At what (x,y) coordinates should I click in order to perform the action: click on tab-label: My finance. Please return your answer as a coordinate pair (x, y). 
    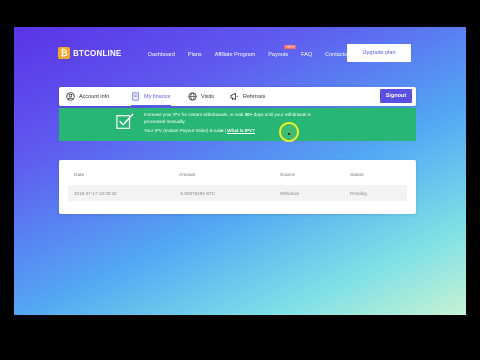
    Looking at the image, I should click on (157, 96).